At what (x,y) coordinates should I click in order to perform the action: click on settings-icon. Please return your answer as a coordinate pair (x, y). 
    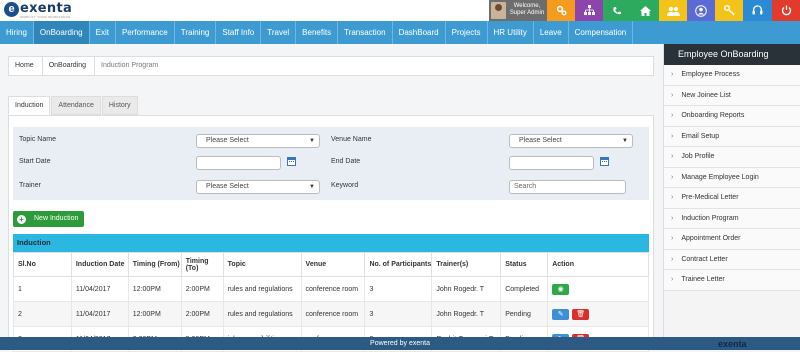
    Looking at the image, I should click on (561, 10).